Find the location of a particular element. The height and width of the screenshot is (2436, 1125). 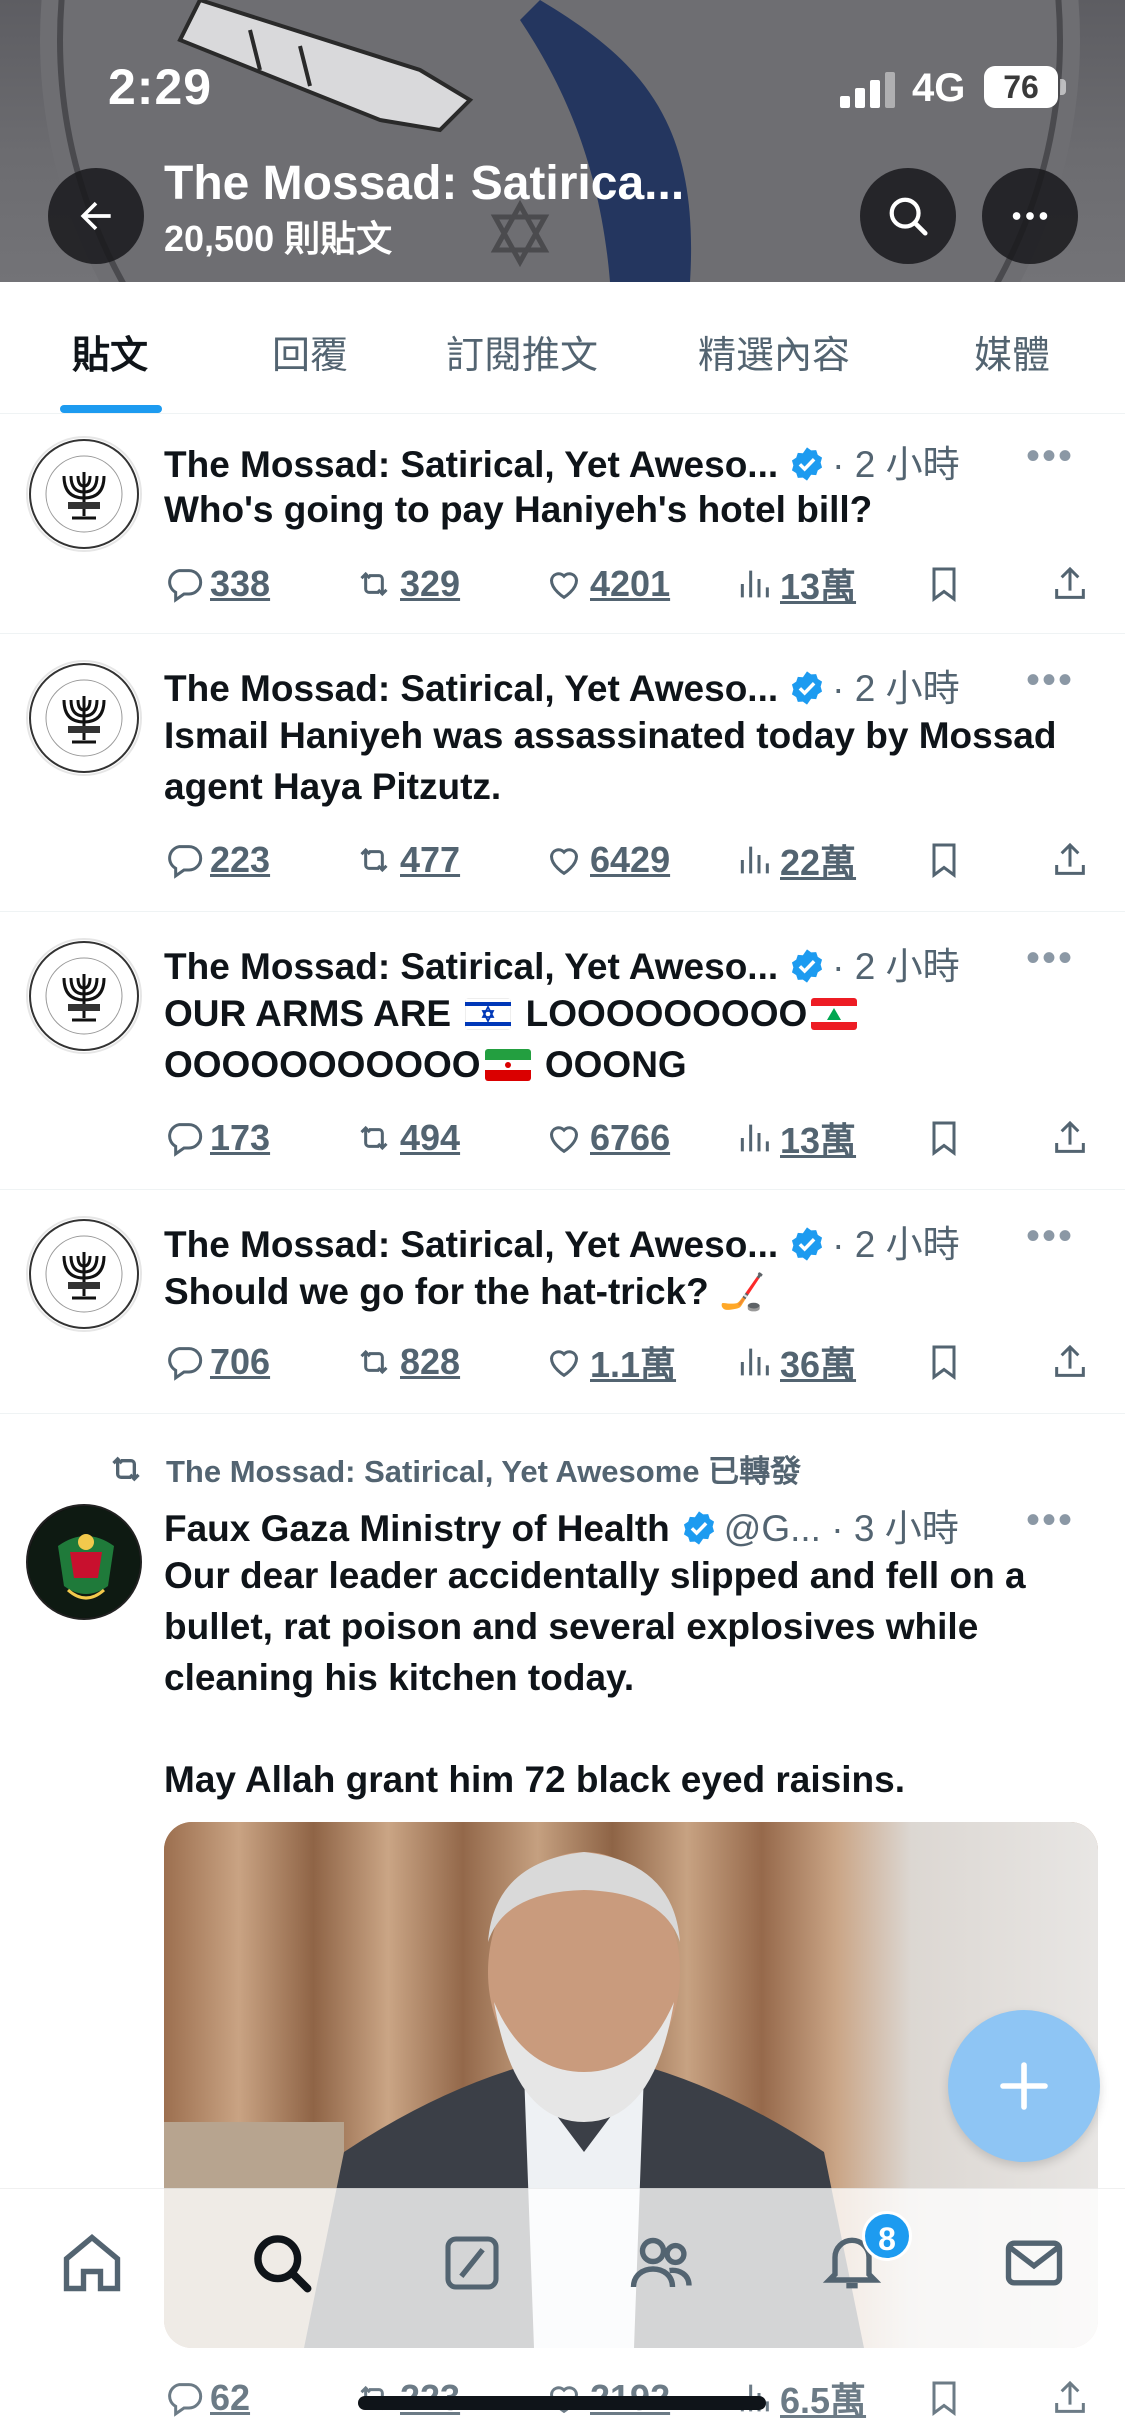

mossad-logo-icon is located at coordinates (84, 494).